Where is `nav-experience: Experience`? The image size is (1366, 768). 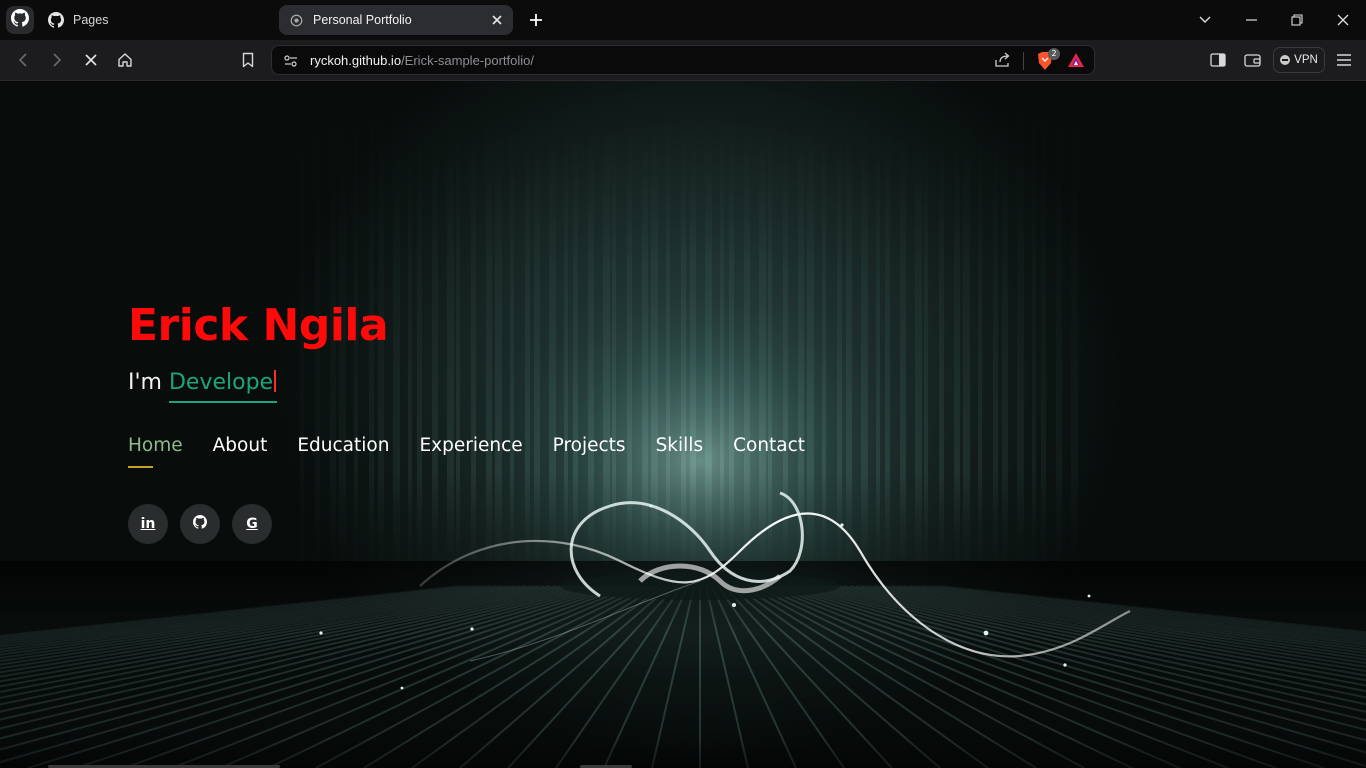 nav-experience: Experience is located at coordinates (470, 445).